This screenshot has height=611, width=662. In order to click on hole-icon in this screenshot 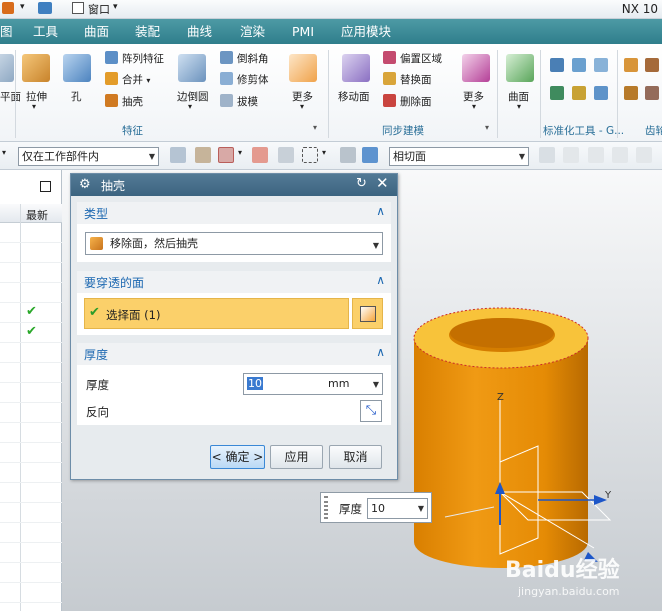, I will do `click(77, 68)`.